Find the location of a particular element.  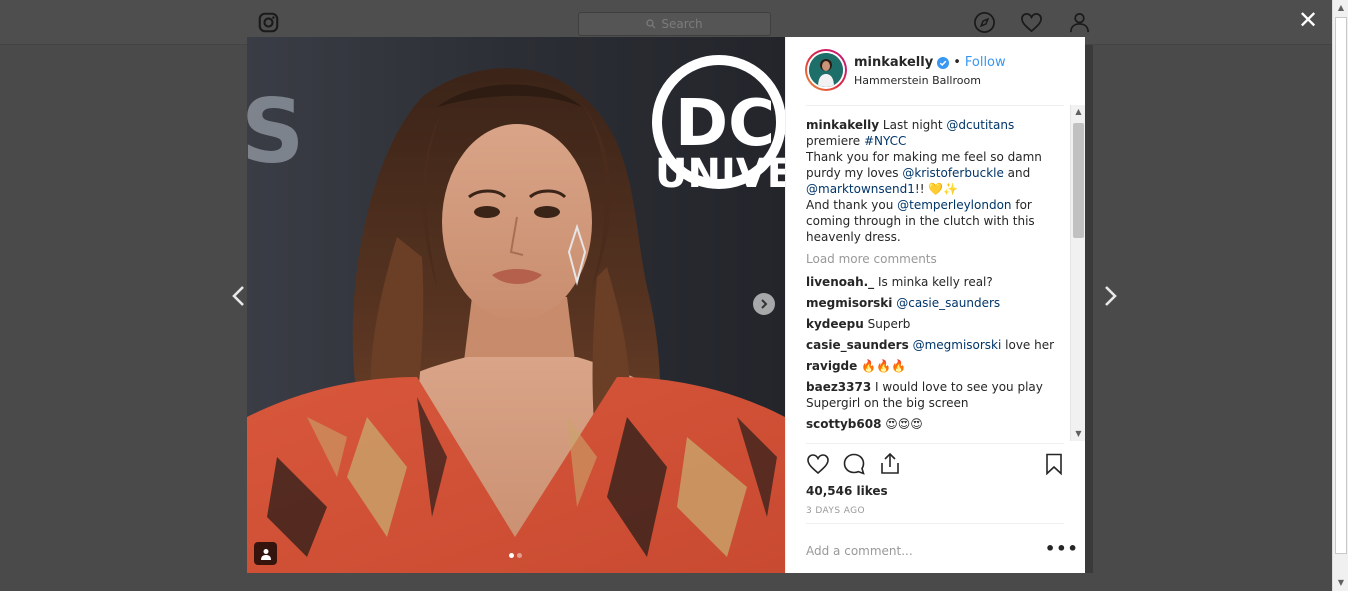

comment-username: scottyb608 is located at coordinates (843, 424).